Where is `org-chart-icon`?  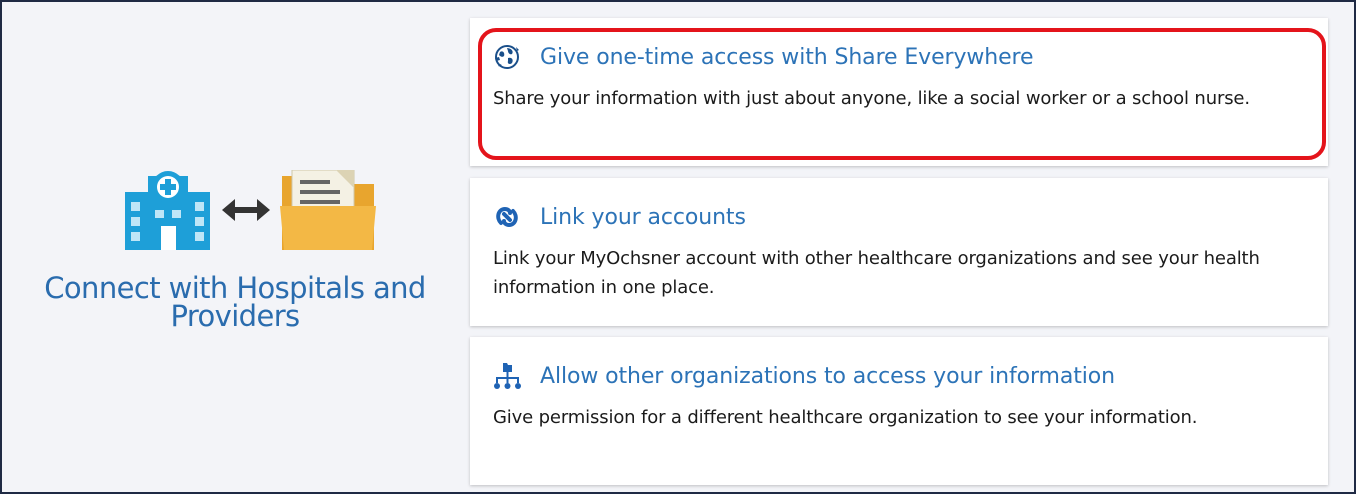 org-chart-icon is located at coordinates (507, 376).